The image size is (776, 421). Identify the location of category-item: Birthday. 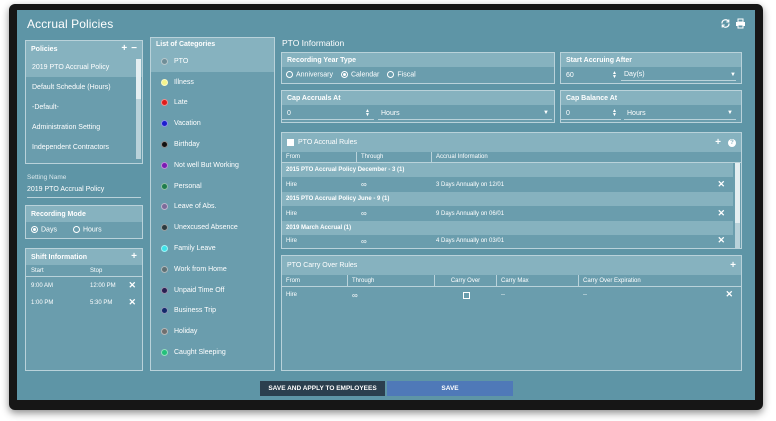
(212, 144).